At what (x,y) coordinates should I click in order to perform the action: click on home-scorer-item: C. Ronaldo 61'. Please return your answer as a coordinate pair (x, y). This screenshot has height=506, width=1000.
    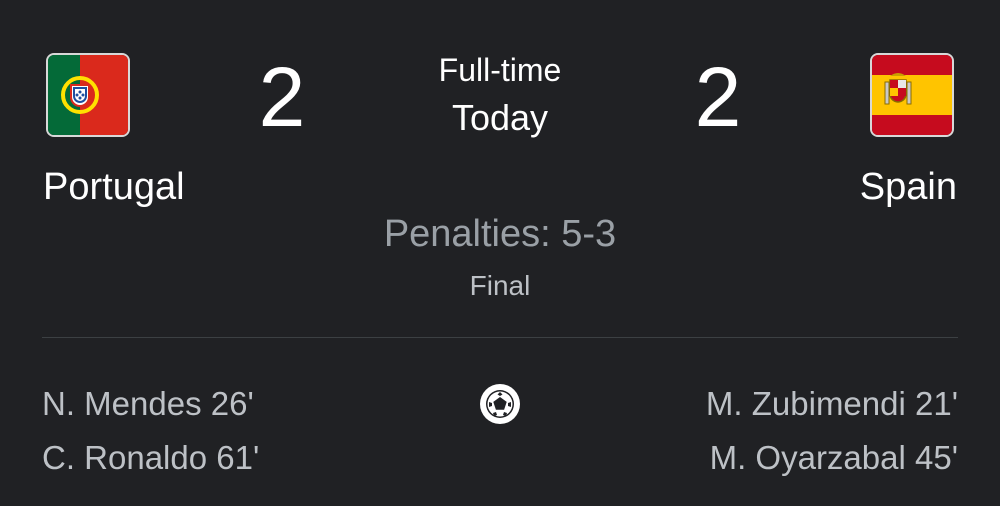
    Looking at the image, I should click on (151, 457).